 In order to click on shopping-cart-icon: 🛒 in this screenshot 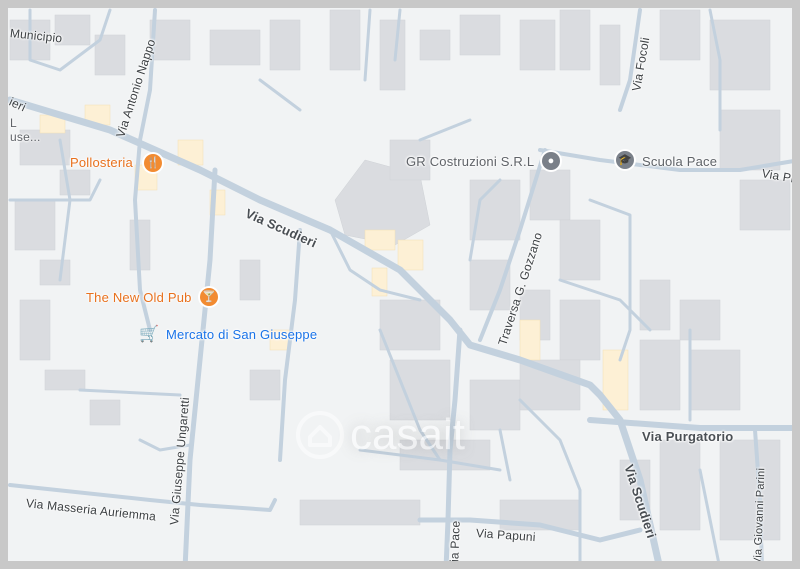, I will do `click(149, 335)`.